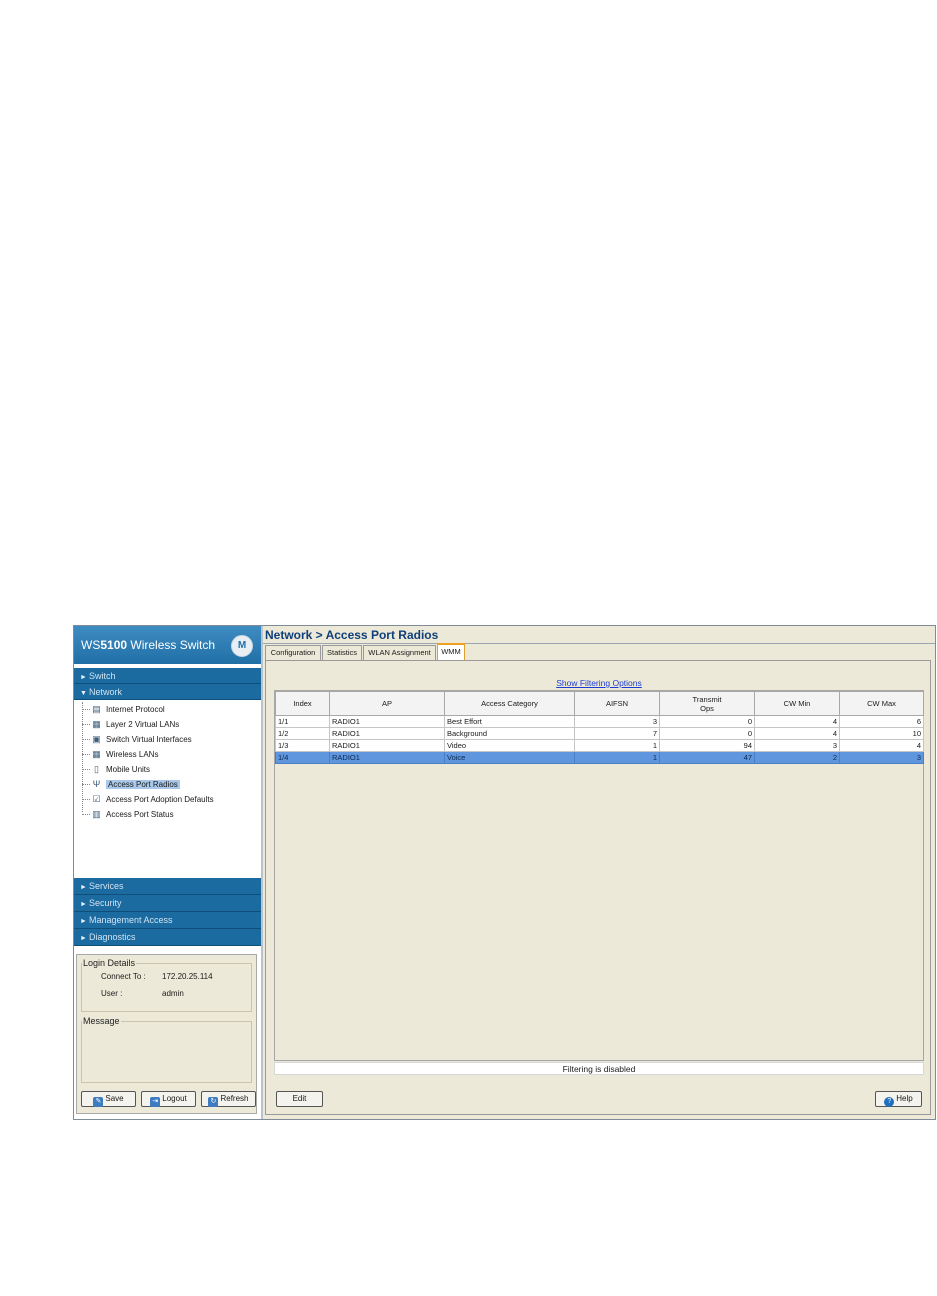 The image size is (937, 1296). What do you see at coordinates (509, 745) in the screenshot?
I see `cell-access-category: Video` at bounding box center [509, 745].